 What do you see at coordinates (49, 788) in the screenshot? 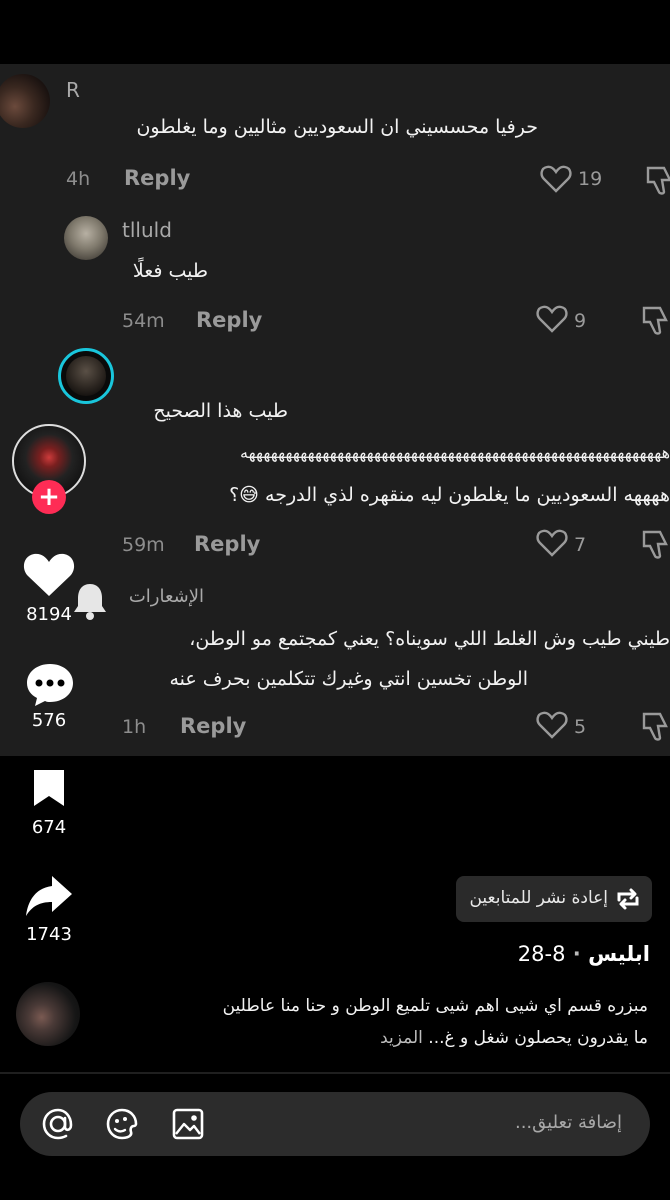
I see `bookmark-icon` at bounding box center [49, 788].